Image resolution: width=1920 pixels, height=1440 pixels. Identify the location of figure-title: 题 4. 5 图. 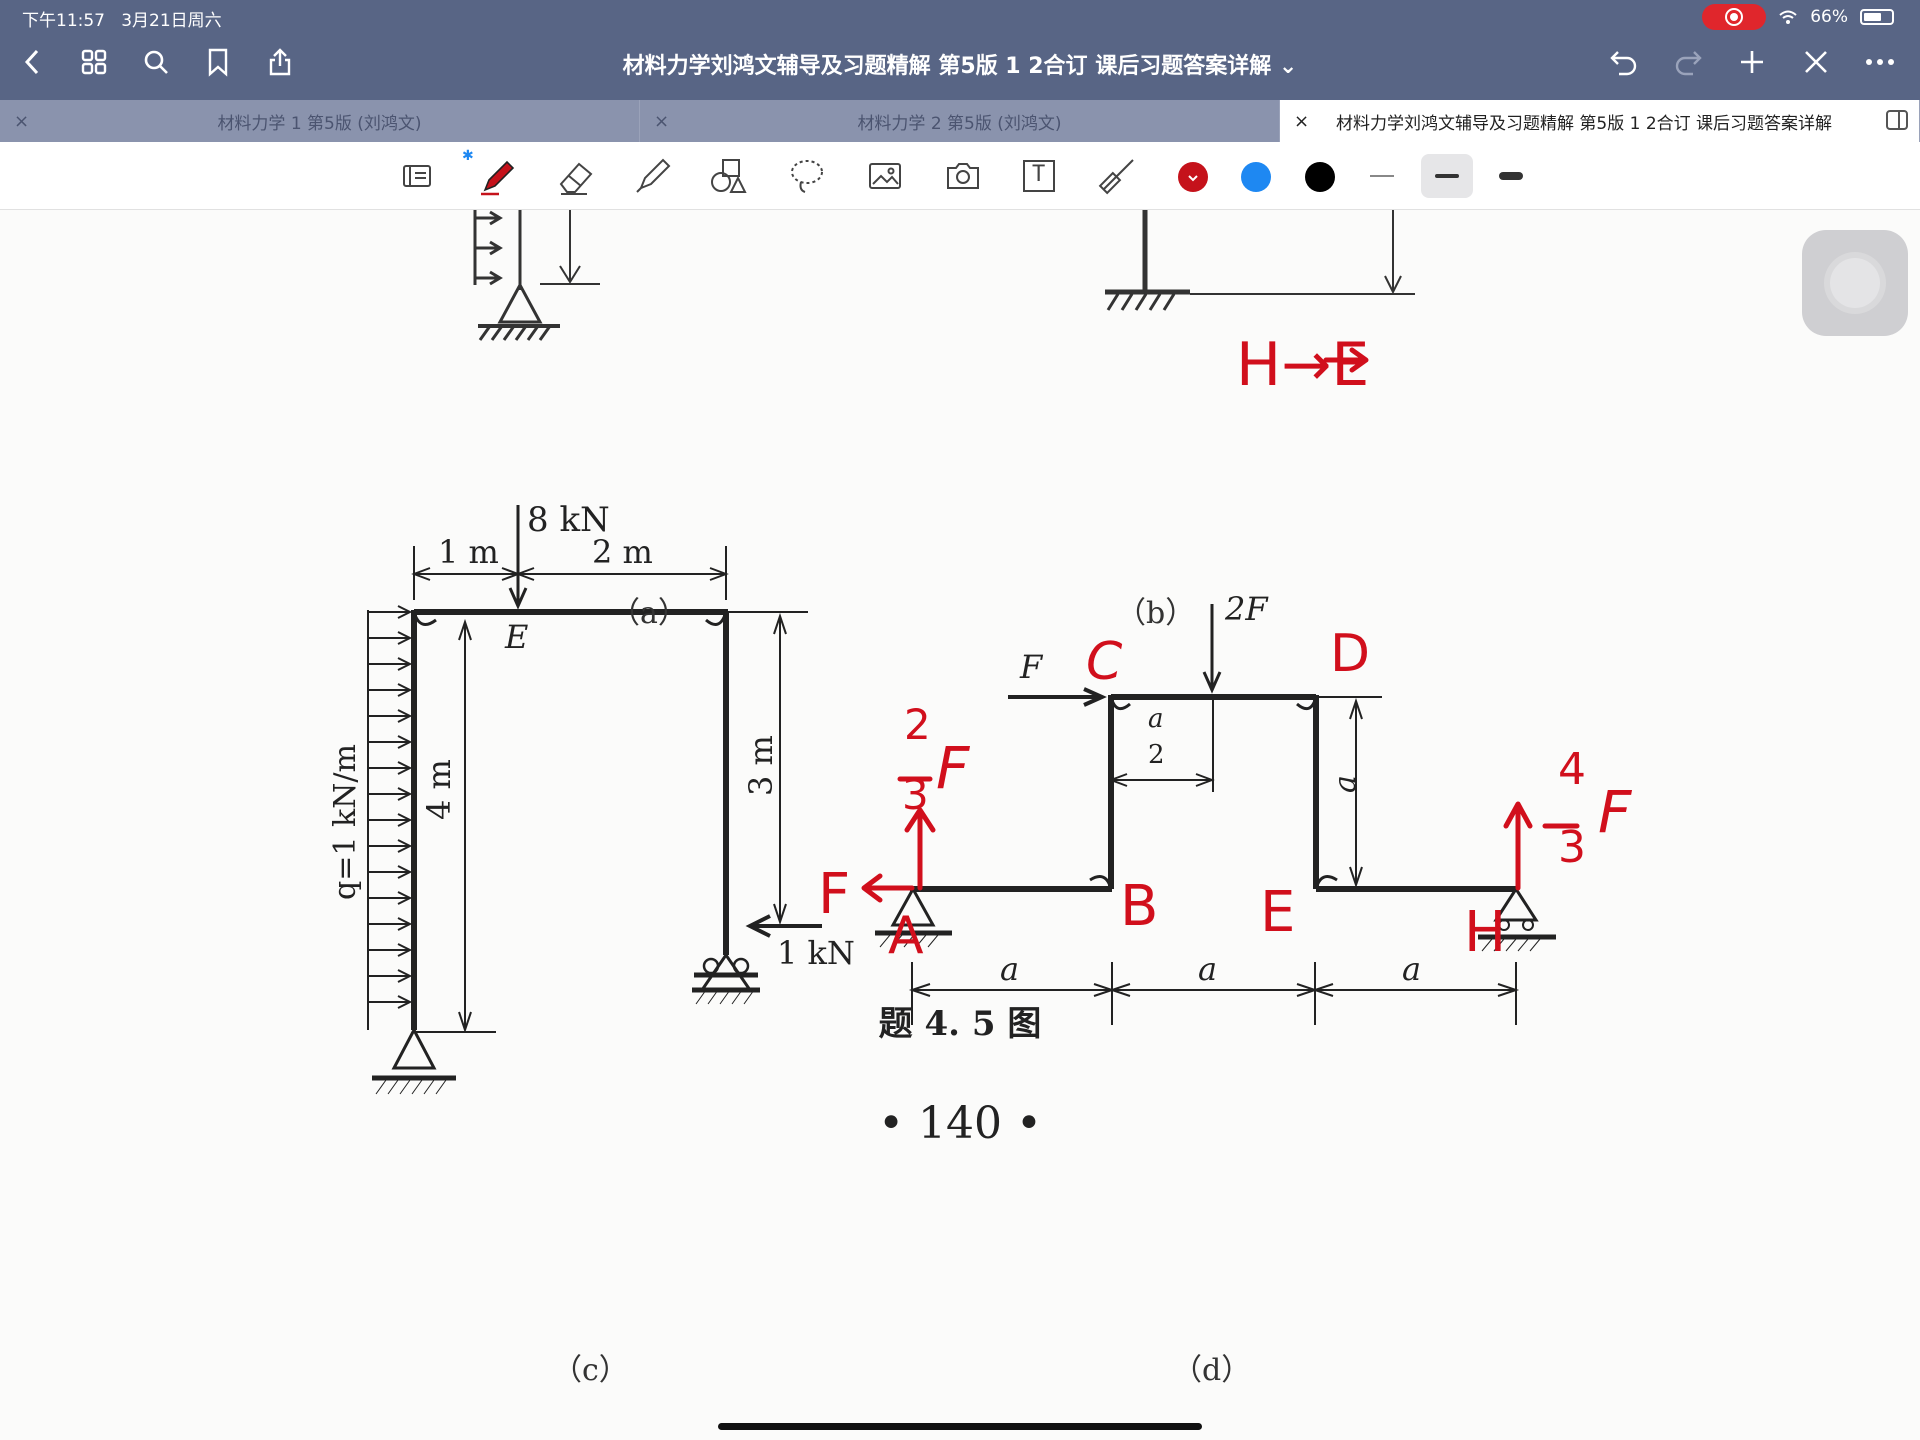
(960, 1024).